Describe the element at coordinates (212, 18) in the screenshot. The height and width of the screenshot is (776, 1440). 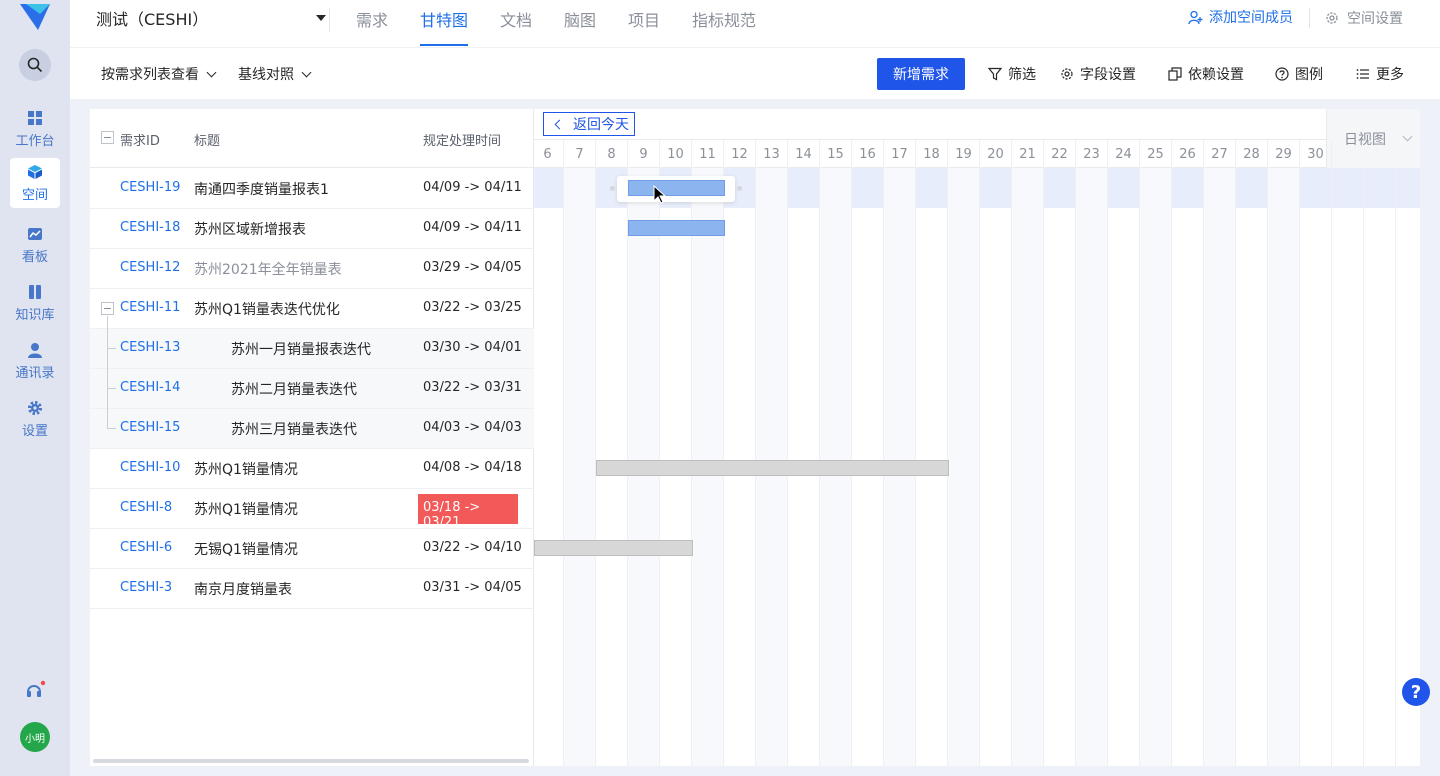
I see `space-selector: 测试（CESHI）` at that location.